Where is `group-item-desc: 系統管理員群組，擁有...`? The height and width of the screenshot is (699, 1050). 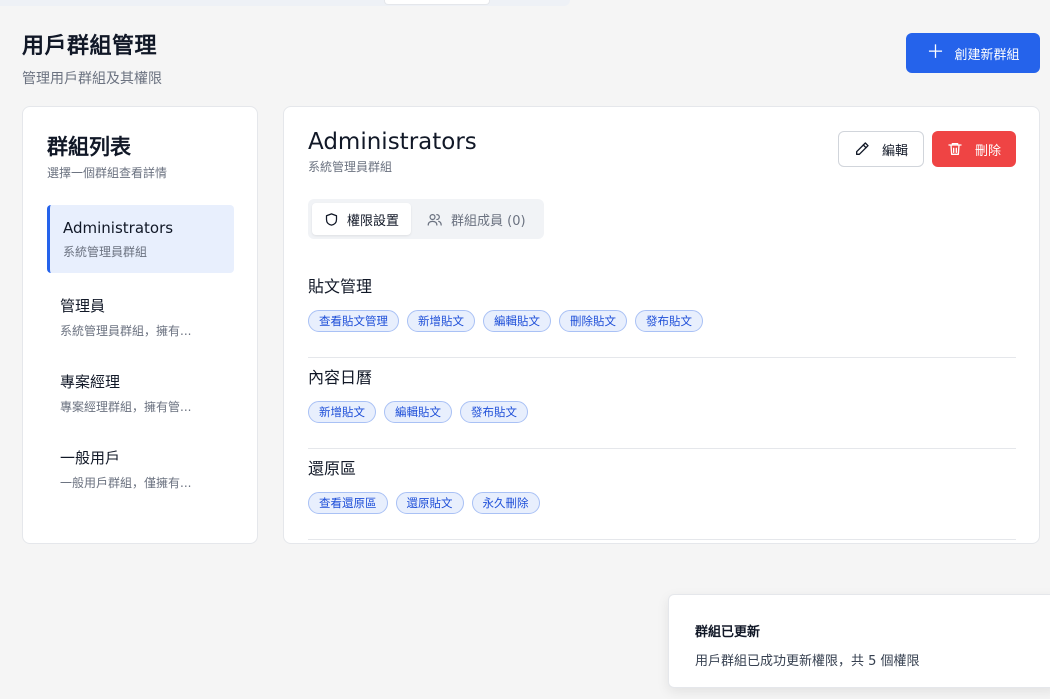 group-item-desc: 系統管理員群組，擁有... is located at coordinates (126, 331).